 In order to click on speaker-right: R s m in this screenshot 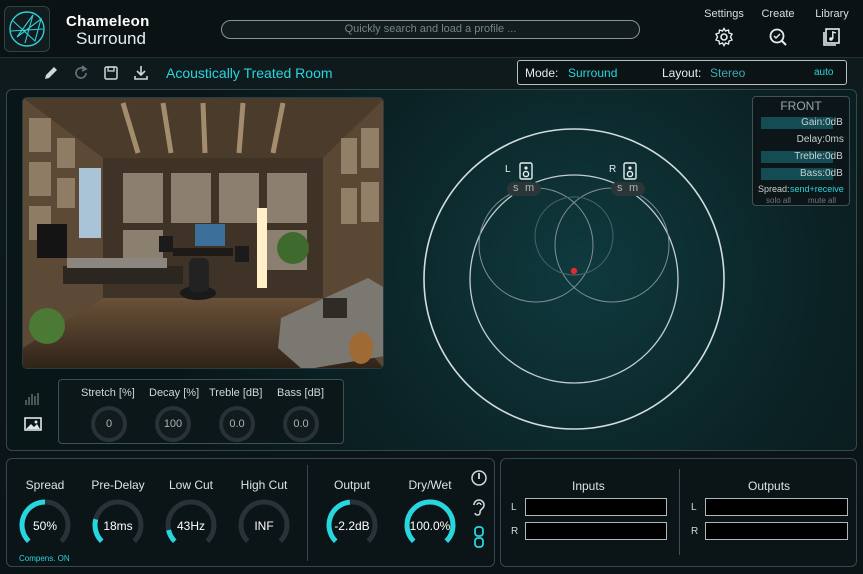, I will do `click(627, 180)`.